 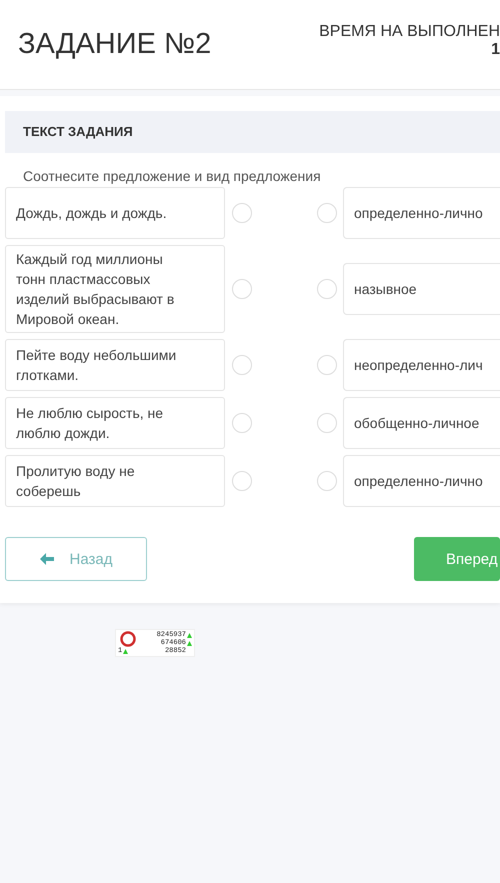 I want to click on page-title: ЗАДАНИЕ №2, so click(x=115, y=44).